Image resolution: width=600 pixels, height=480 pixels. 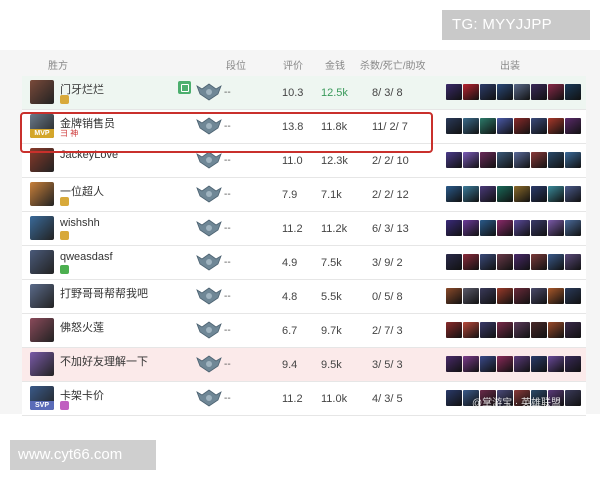 What do you see at coordinates (86, 257) in the screenshot?
I see `player-name: qweasdasf` at bounding box center [86, 257].